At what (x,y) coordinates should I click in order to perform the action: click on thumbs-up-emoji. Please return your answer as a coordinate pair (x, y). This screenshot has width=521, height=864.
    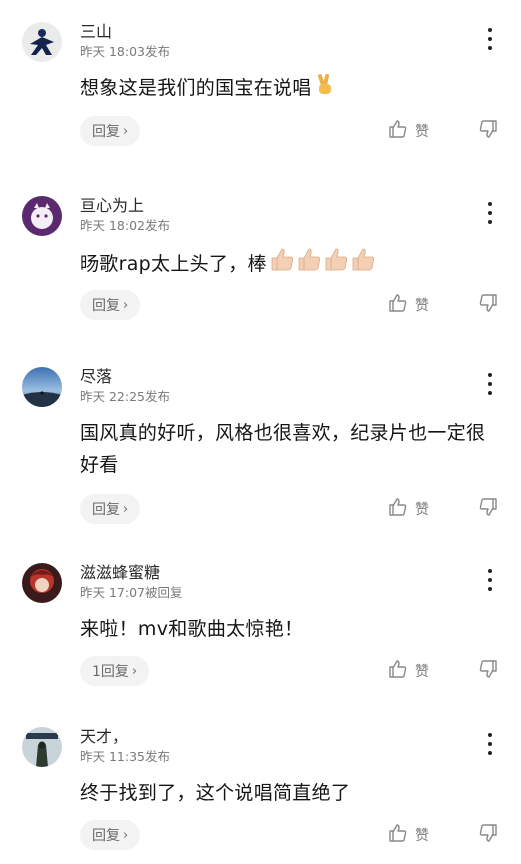
    Looking at the image, I should click on (322, 264).